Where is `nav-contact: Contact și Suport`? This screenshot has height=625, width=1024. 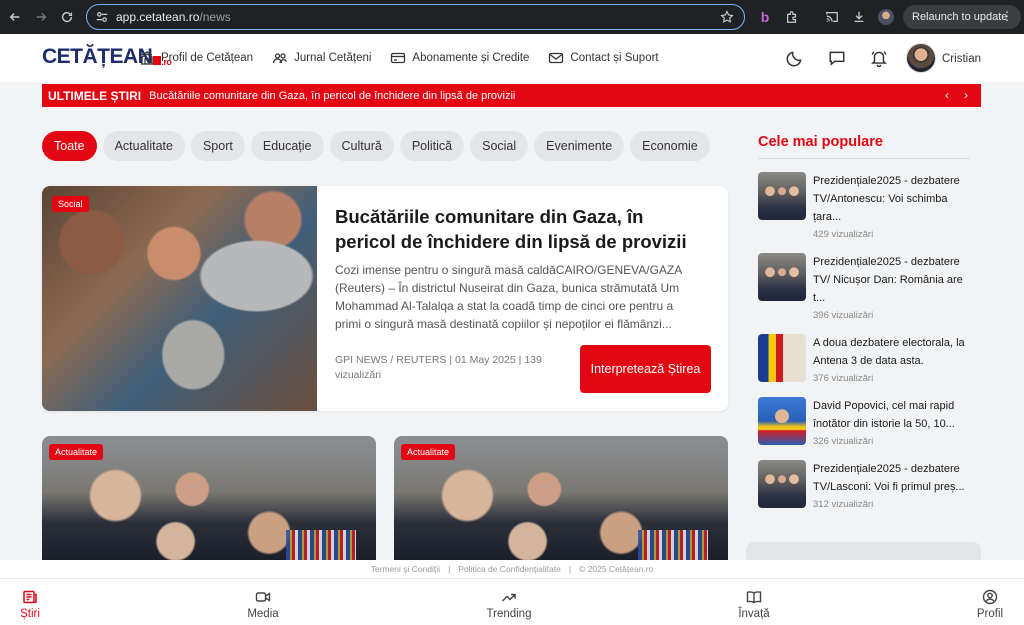 nav-contact: Contact și Suport is located at coordinates (603, 58).